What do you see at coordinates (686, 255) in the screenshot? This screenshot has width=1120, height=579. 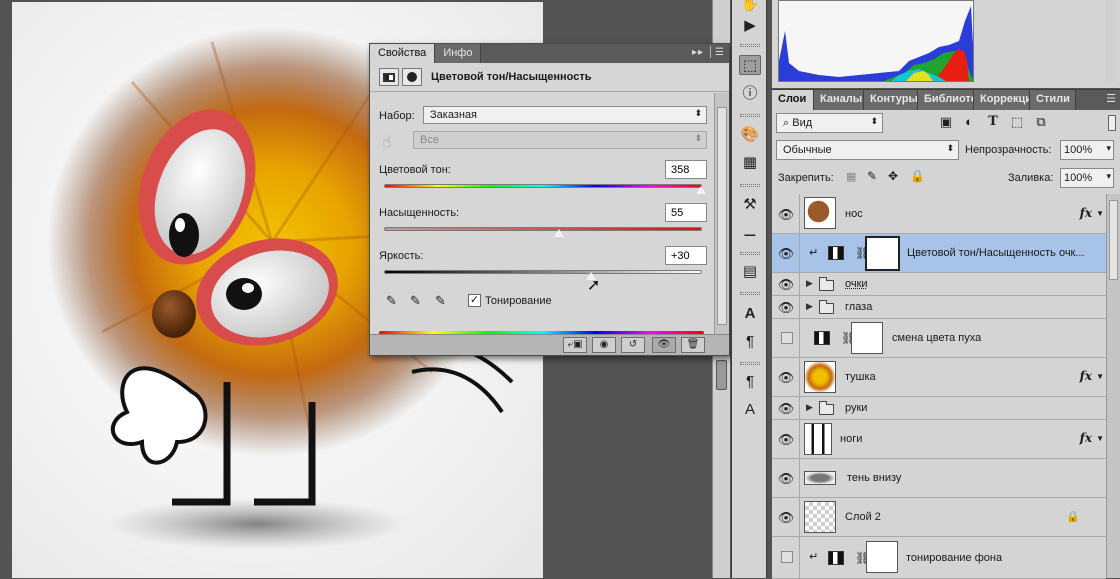 I see `lightness-input` at bounding box center [686, 255].